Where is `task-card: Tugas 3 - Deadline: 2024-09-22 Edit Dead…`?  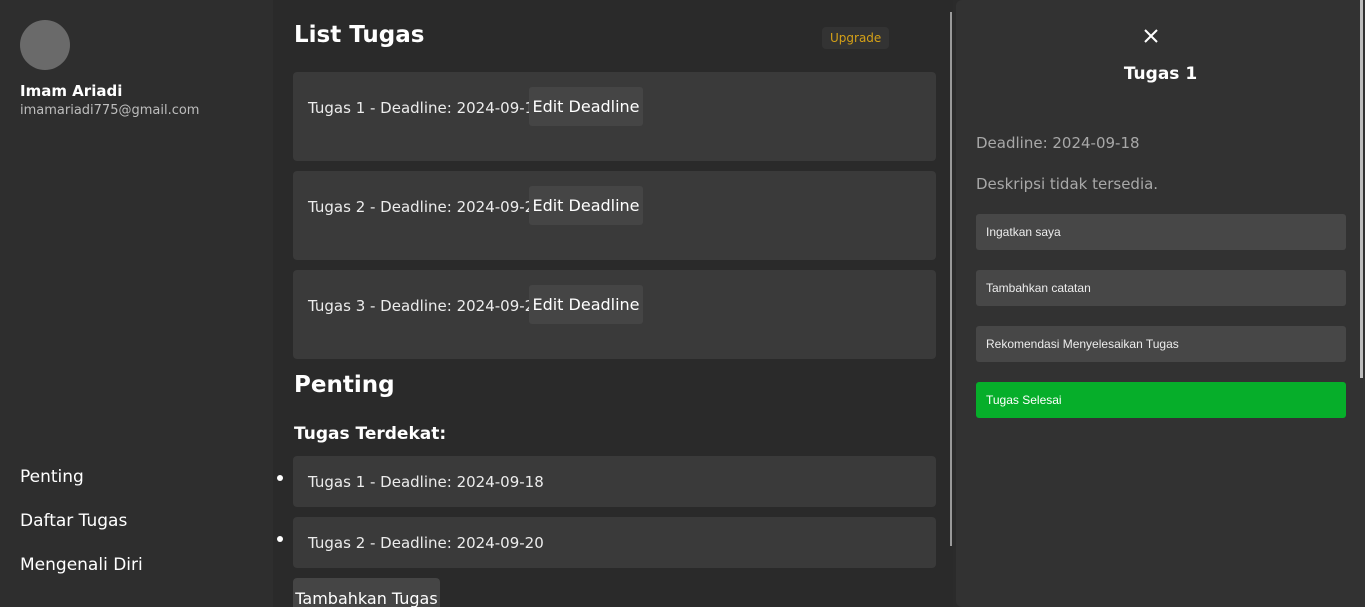
task-card: Tugas 3 - Deadline: 2024-09-22 Edit Dead… is located at coordinates (614, 314).